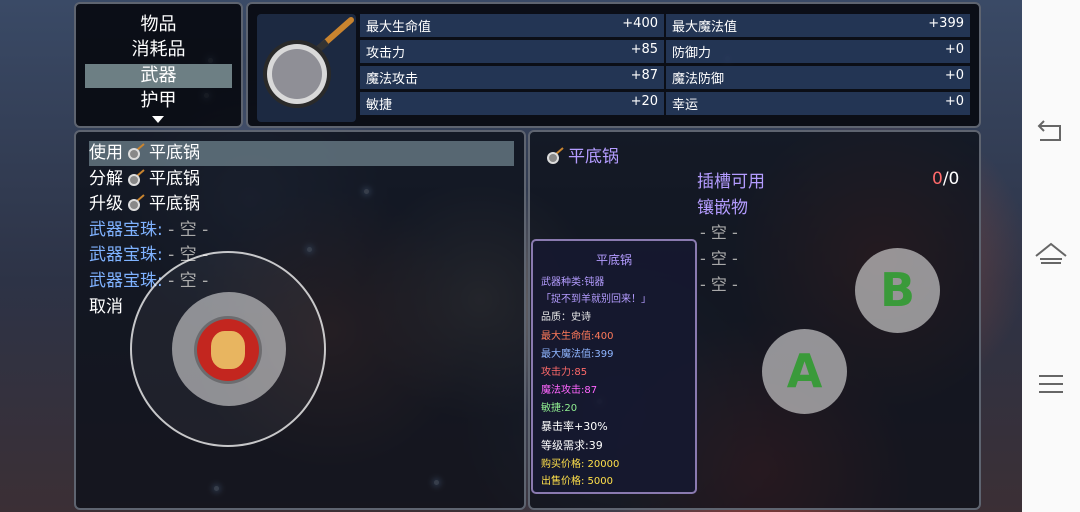 Image resolution: width=1080 pixels, height=512 pixels. What do you see at coordinates (512, 103) in the screenshot?
I see `stat-row: 敏捷 +20` at bounding box center [512, 103].